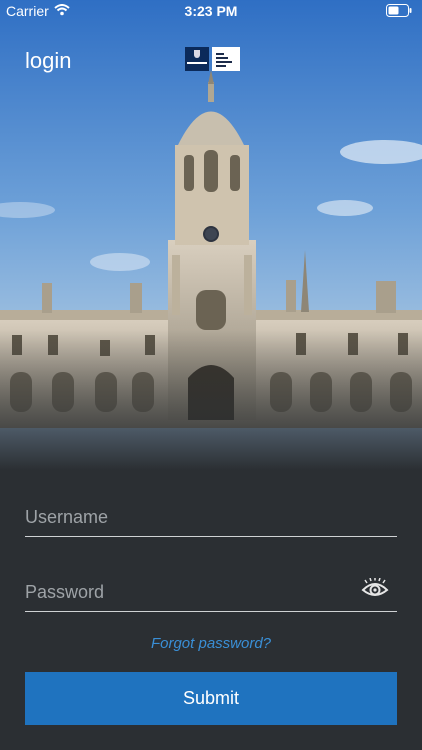 The width and height of the screenshot is (422, 750). I want to click on status-bar: Carrier 3:23 PM, so click(211, 11).